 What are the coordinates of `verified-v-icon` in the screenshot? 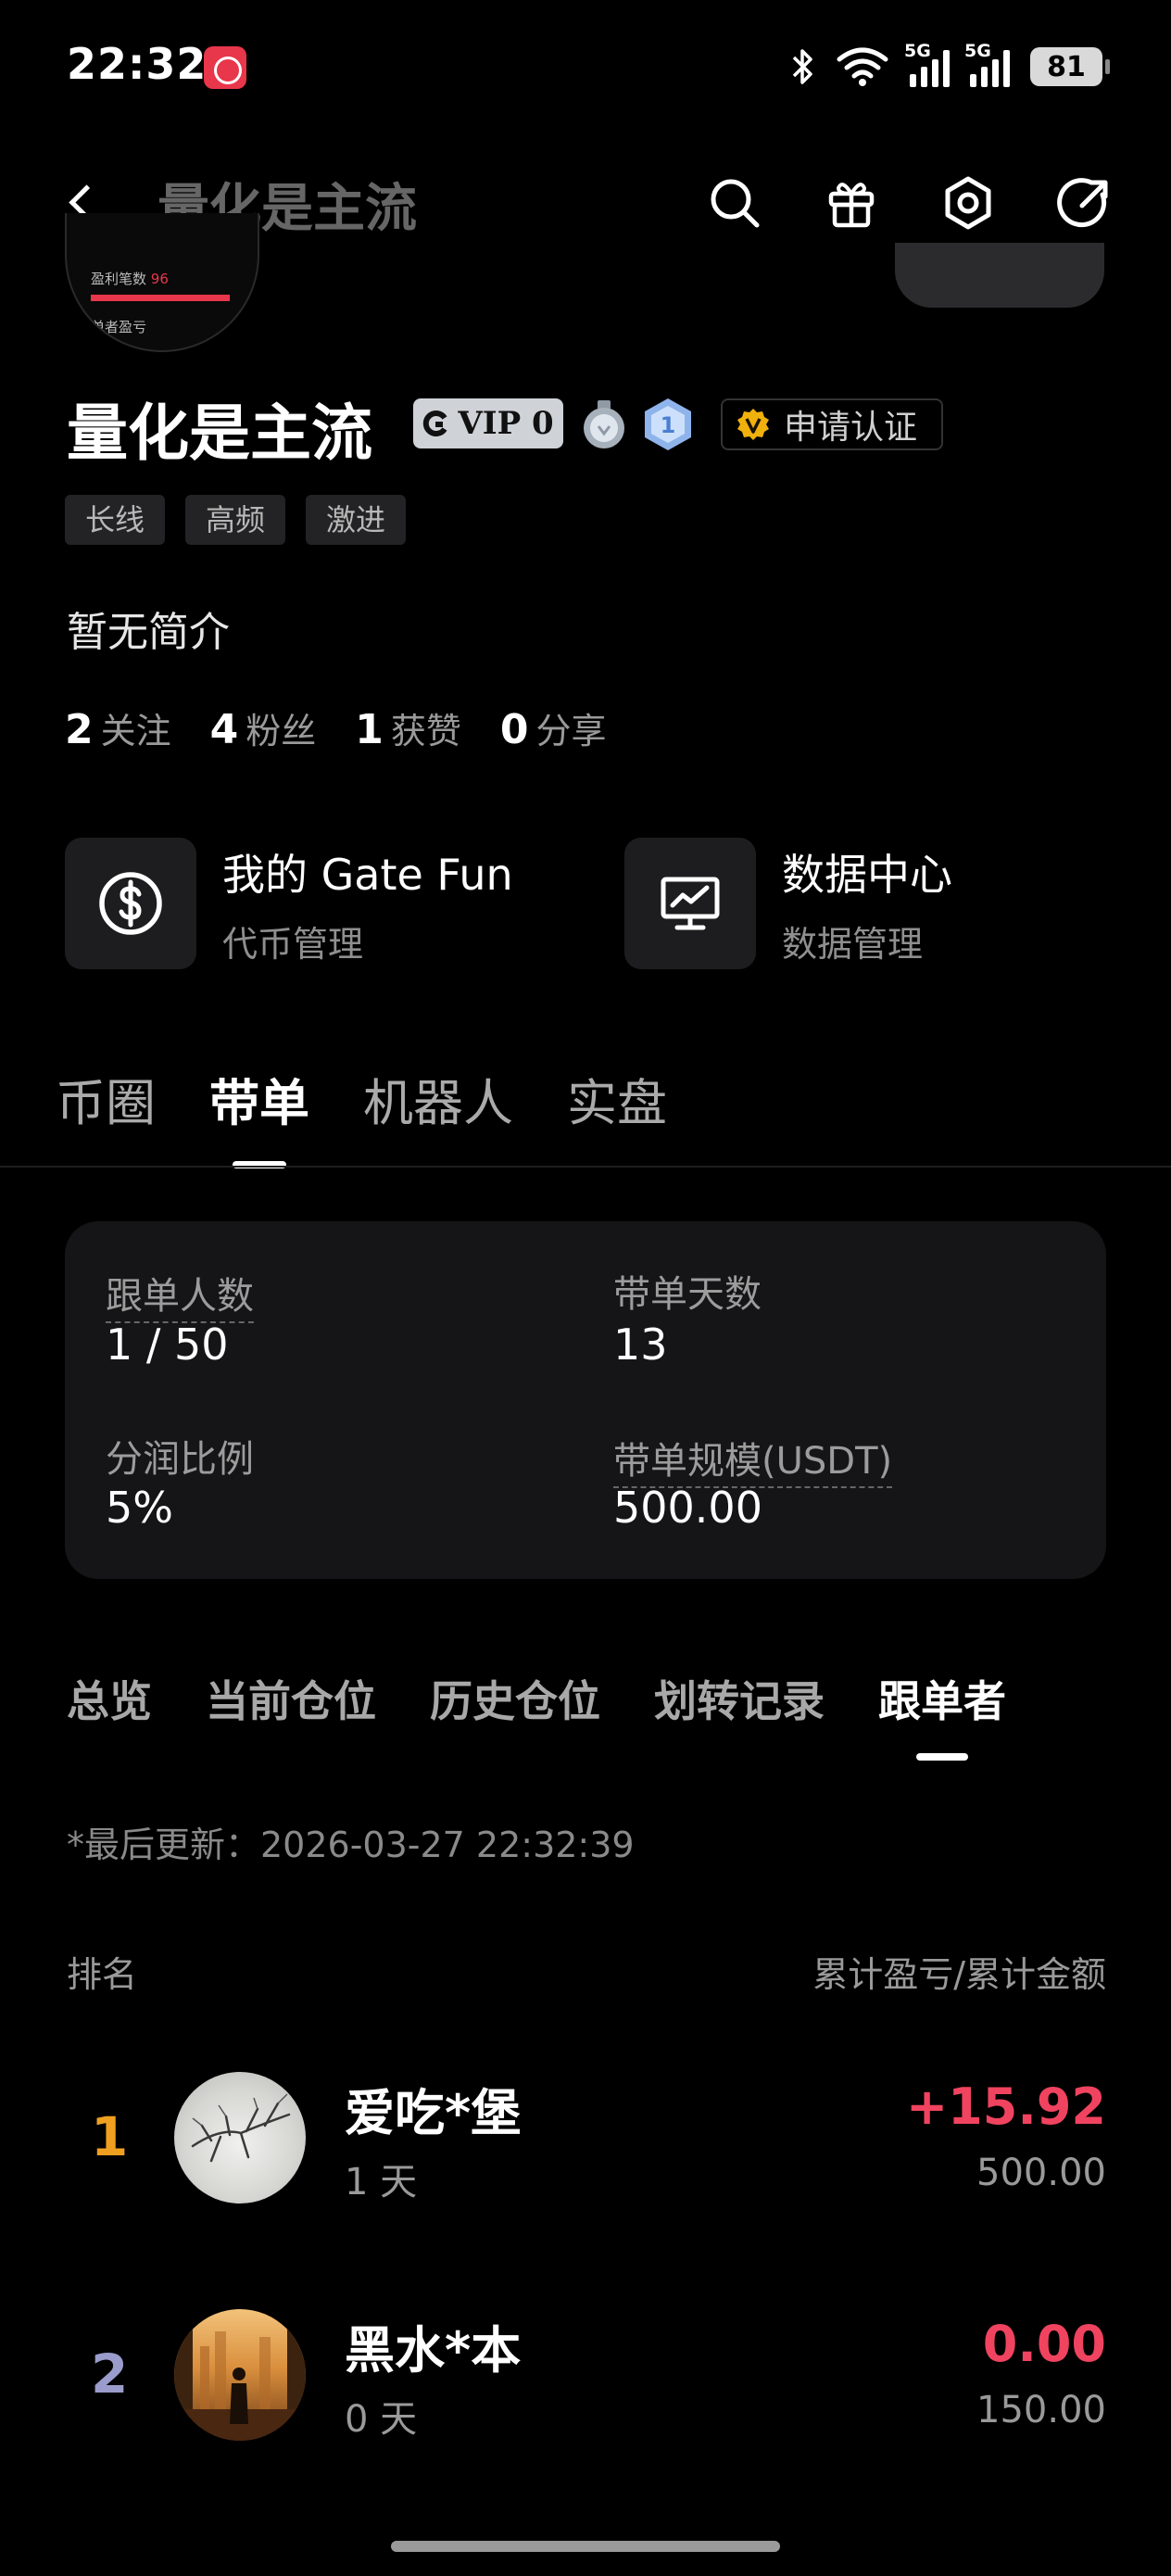 It's located at (753, 425).